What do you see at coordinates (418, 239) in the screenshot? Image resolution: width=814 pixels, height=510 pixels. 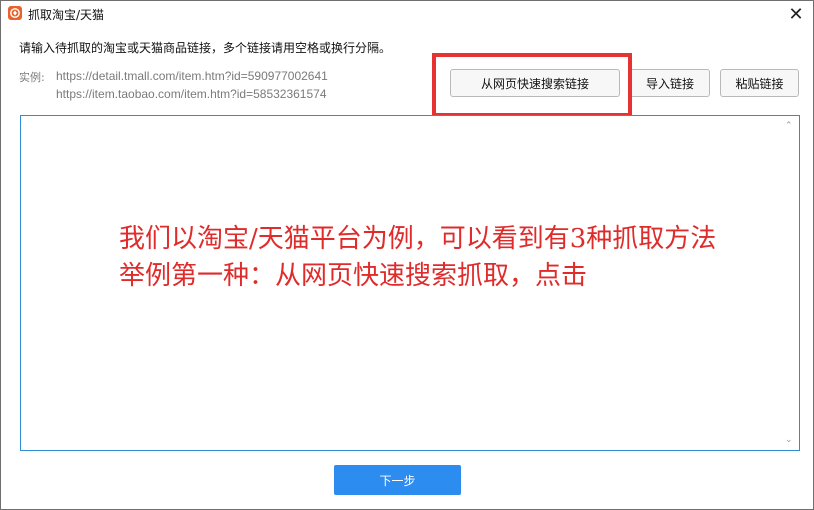 I see `annotation-line-1: 我们以淘宝/天猫平台为例，可以看到有3种抓取方法` at bounding box center [418, 239].